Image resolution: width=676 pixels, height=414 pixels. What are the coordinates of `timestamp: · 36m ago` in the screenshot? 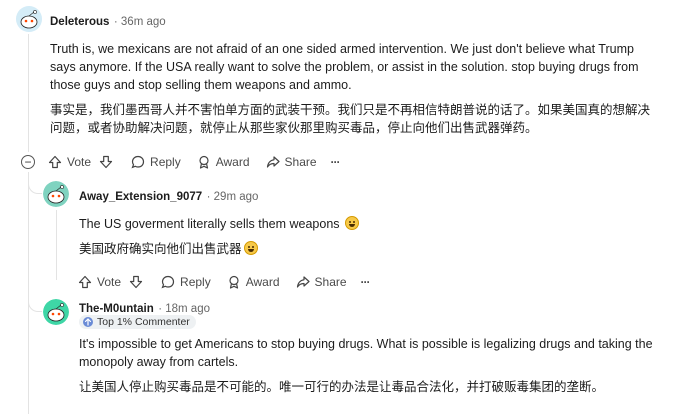 It's located at (139, 22).